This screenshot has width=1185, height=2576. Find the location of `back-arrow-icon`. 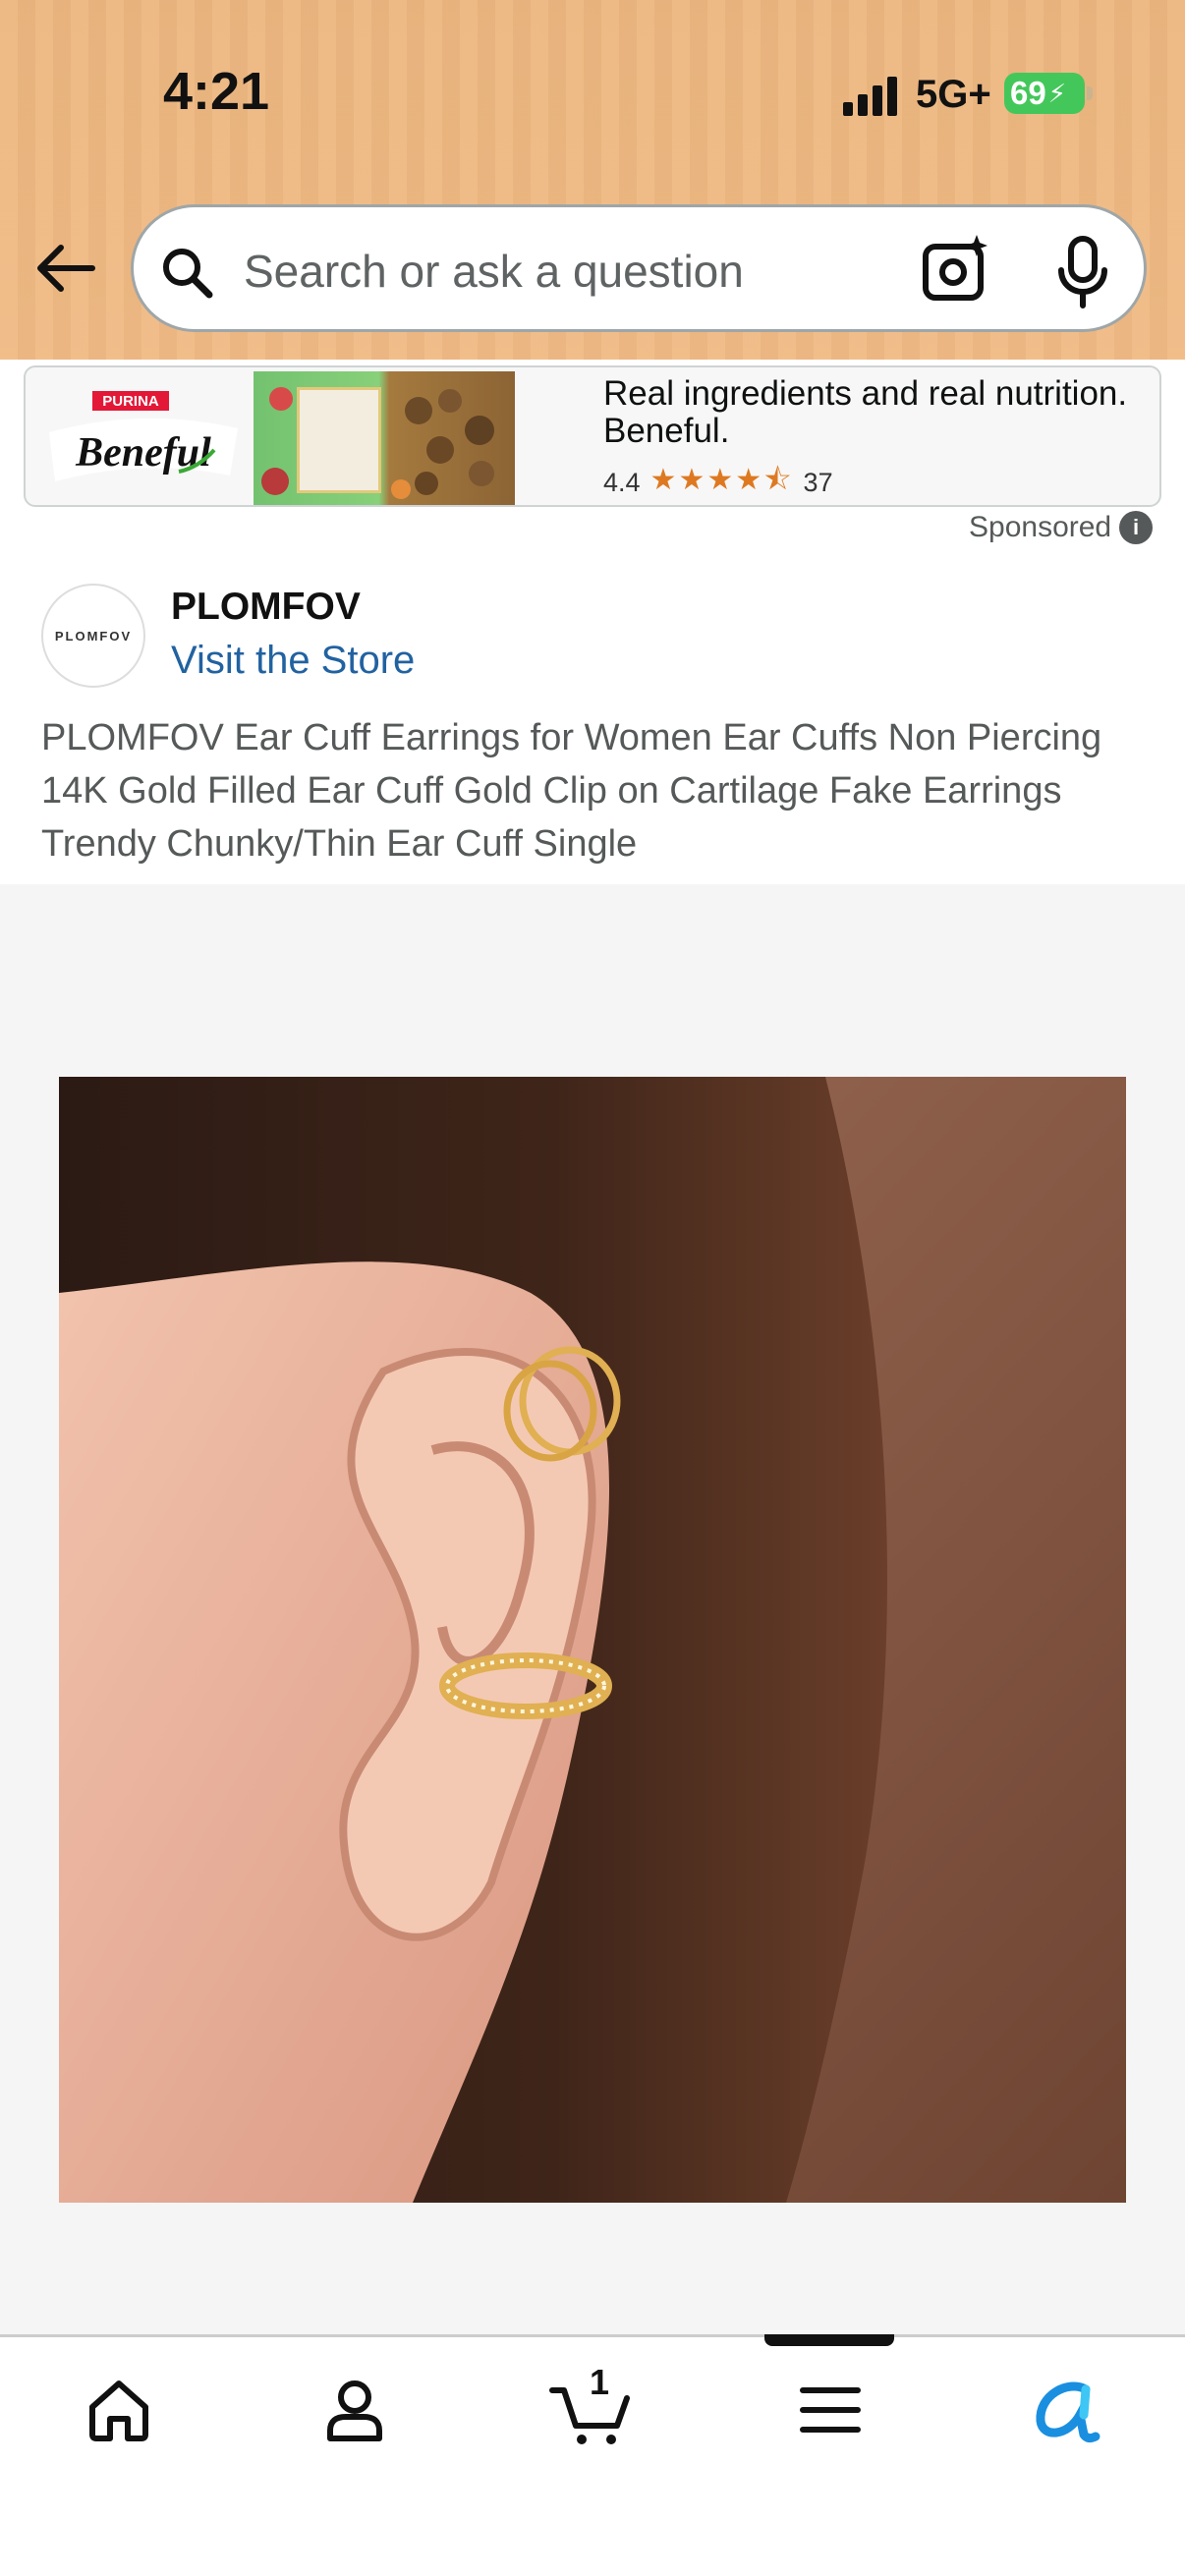

back-arrow-icon is located at coordinates (66, 268).